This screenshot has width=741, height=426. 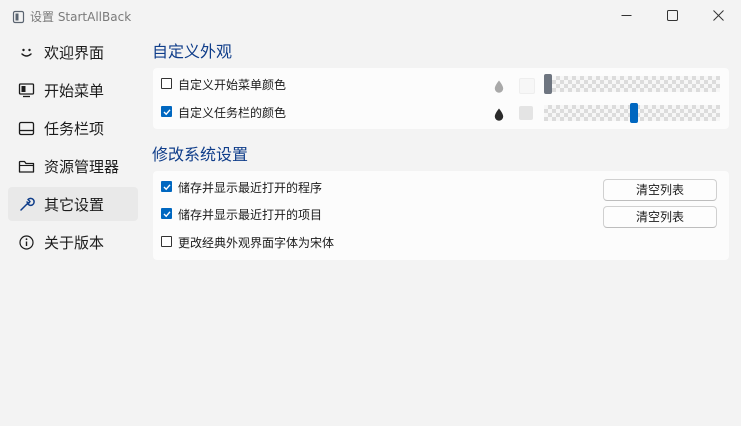 I want to click on sidebar-item-label: 其它设置, so click(x=74, y=205).